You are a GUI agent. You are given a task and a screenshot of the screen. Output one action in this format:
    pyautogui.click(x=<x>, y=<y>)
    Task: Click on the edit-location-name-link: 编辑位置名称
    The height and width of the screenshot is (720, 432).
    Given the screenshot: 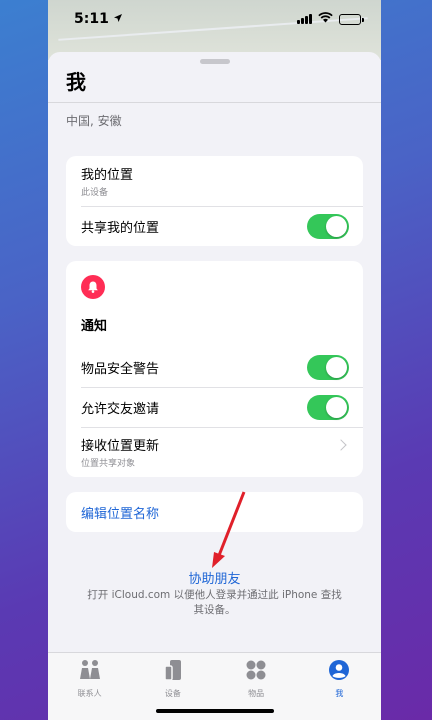 What is the action you would take?
    pyautogui.click(x=120, y=512)
    